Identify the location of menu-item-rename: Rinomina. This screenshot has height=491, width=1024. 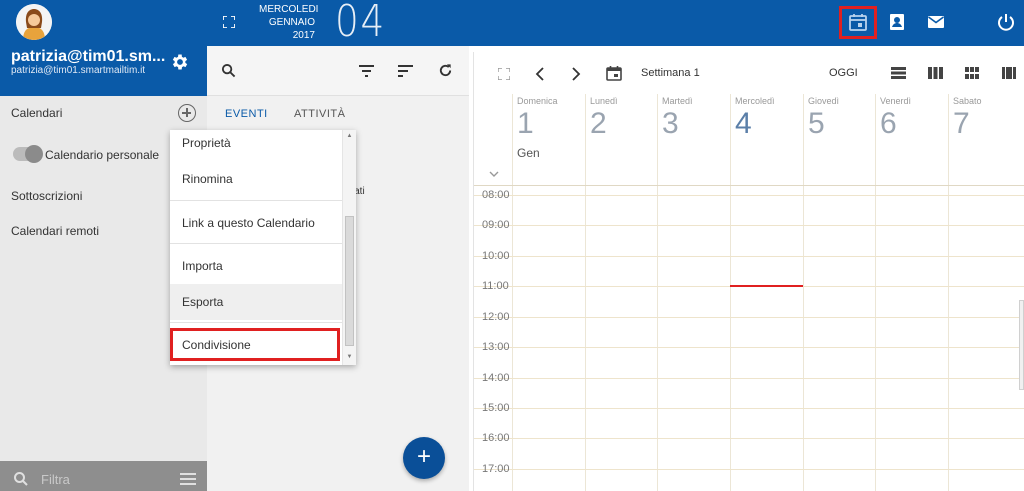
(256, 179).